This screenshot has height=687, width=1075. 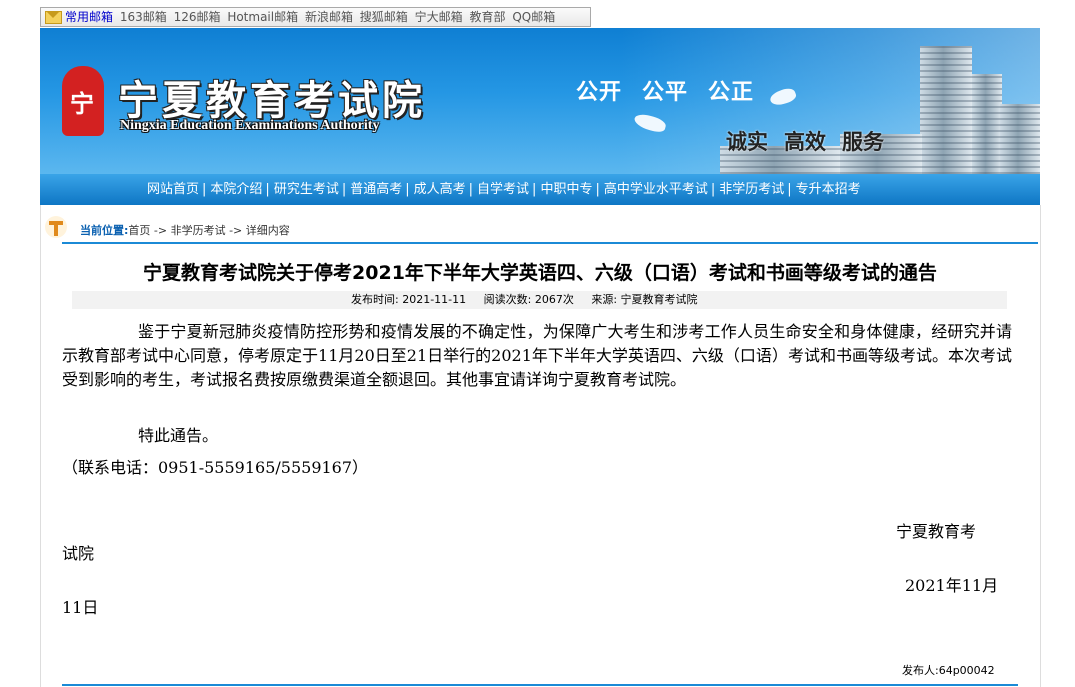 I want to click on nav-item-non-degree: 非学历考试, so click(x=751, y=189).